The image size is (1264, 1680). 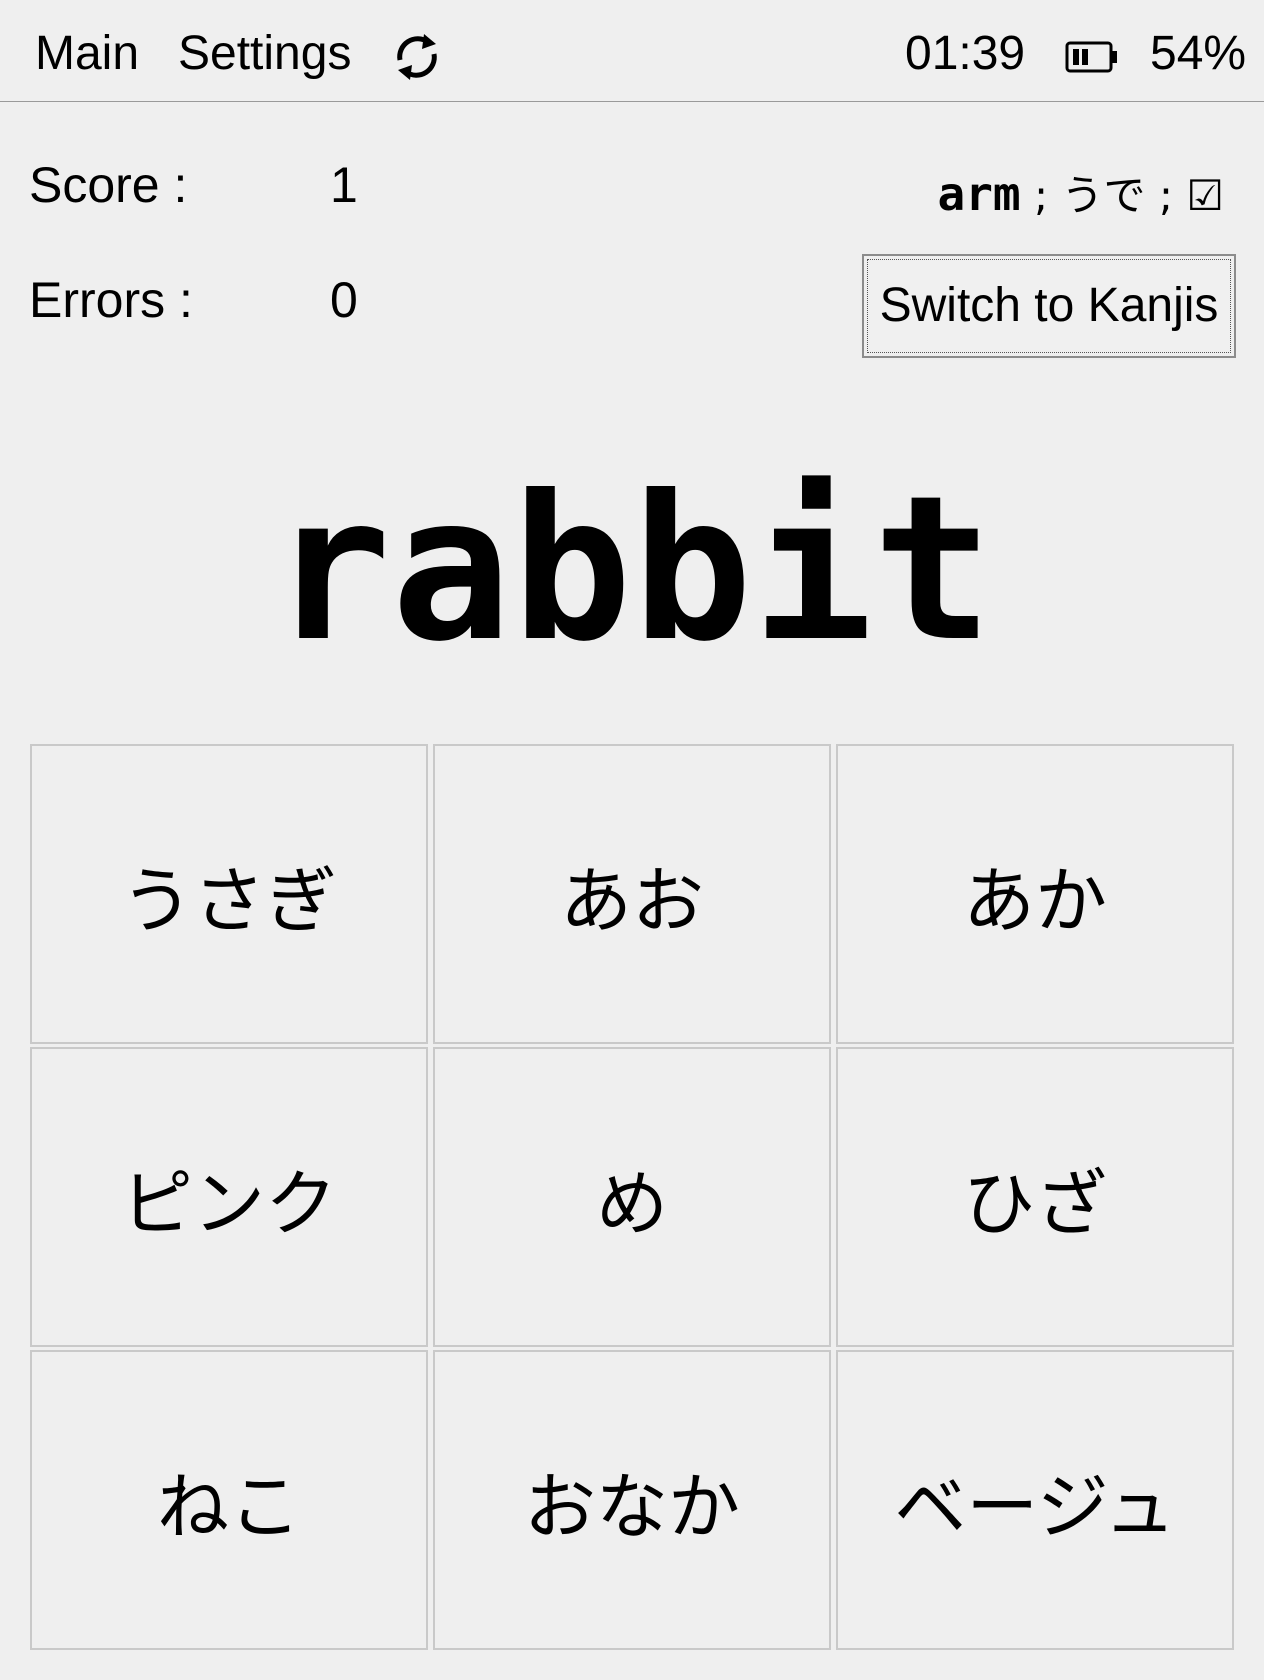 I want to click on battery-icon, so click(x=1091, y=57).